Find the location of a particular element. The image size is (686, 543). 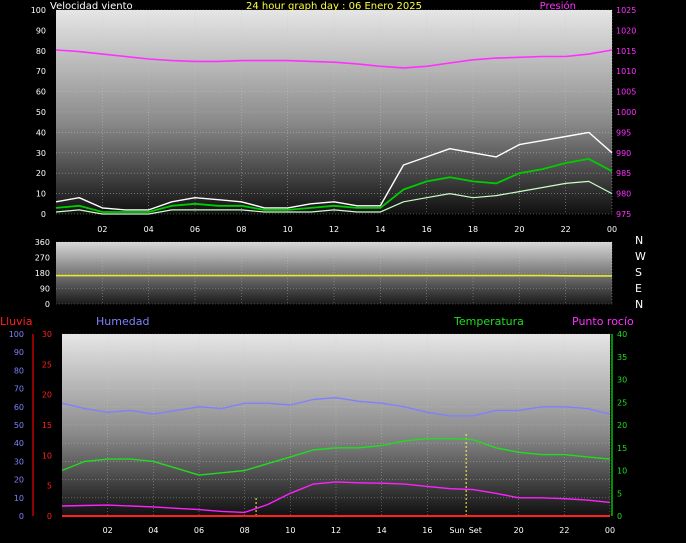

direction-tick-label: 360 is located at coordinates (42, 242).